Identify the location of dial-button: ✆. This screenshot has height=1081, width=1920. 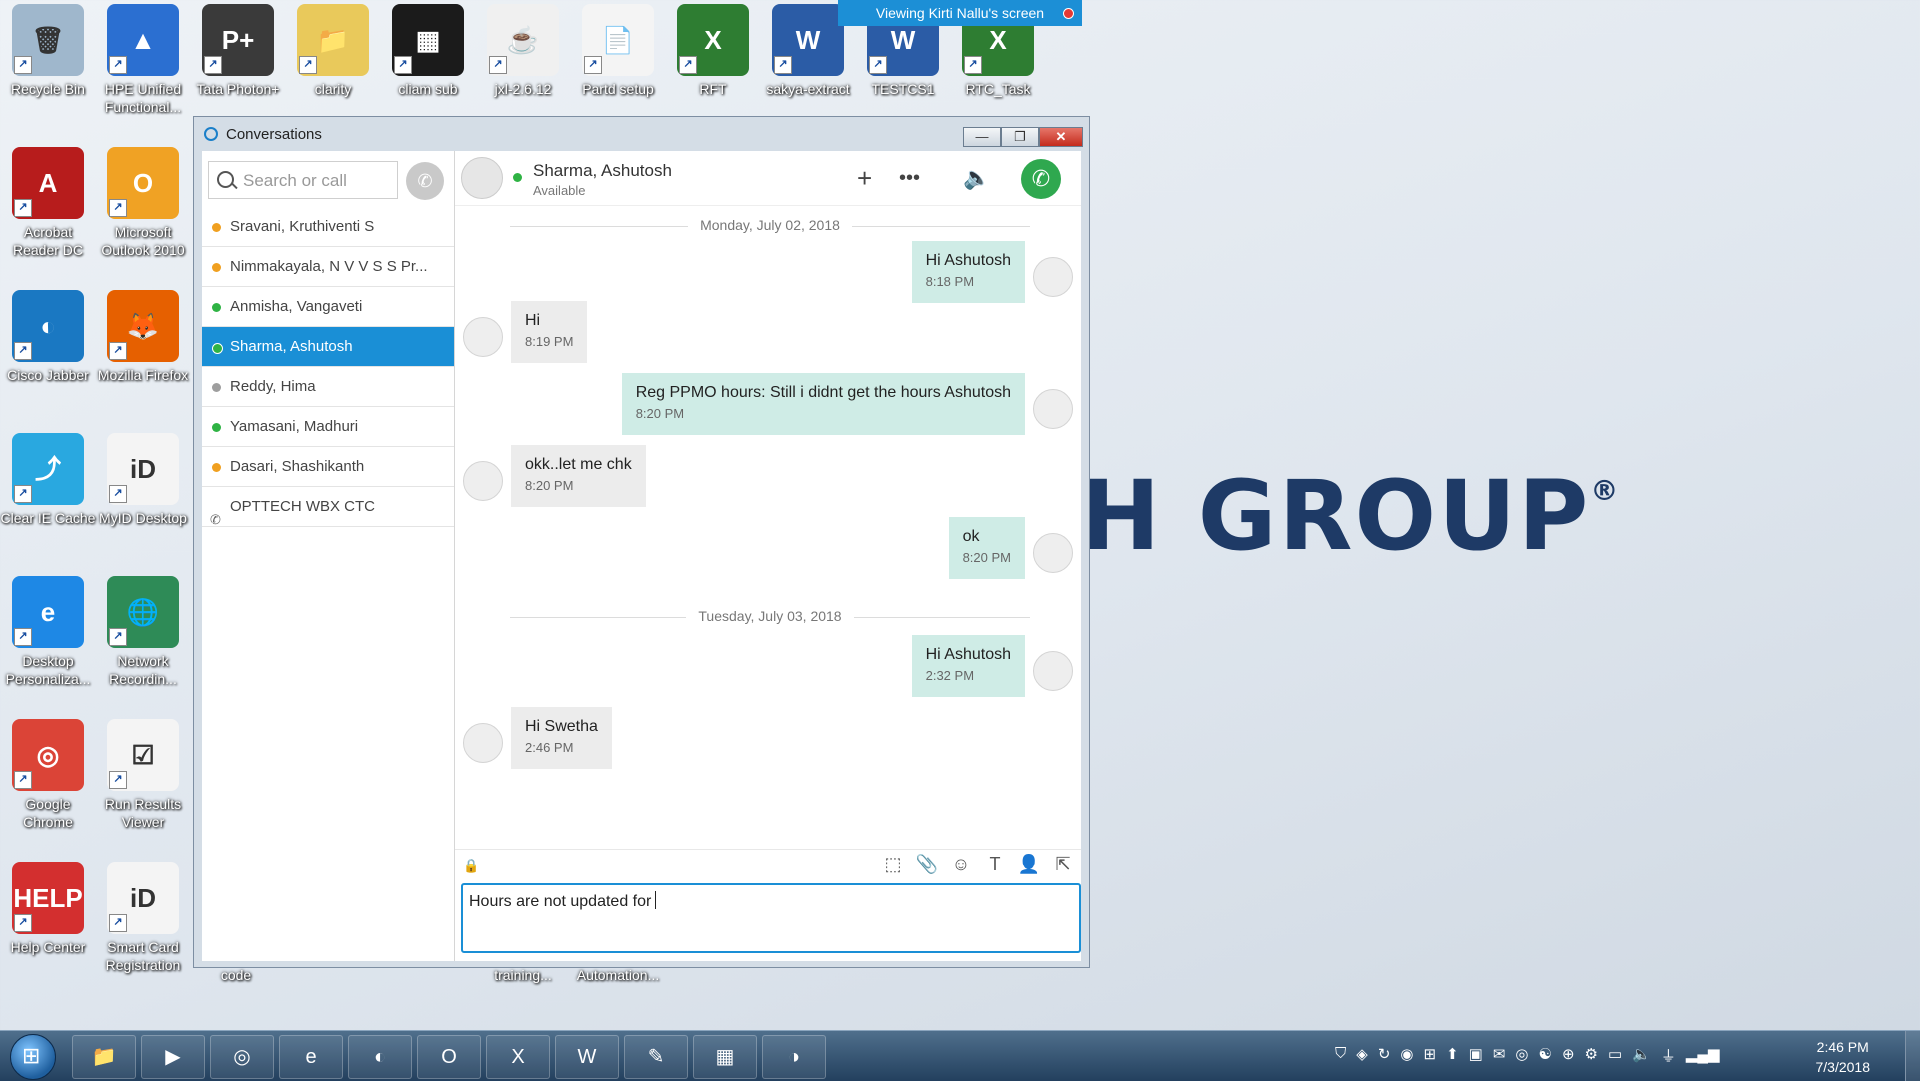
(425, 181).